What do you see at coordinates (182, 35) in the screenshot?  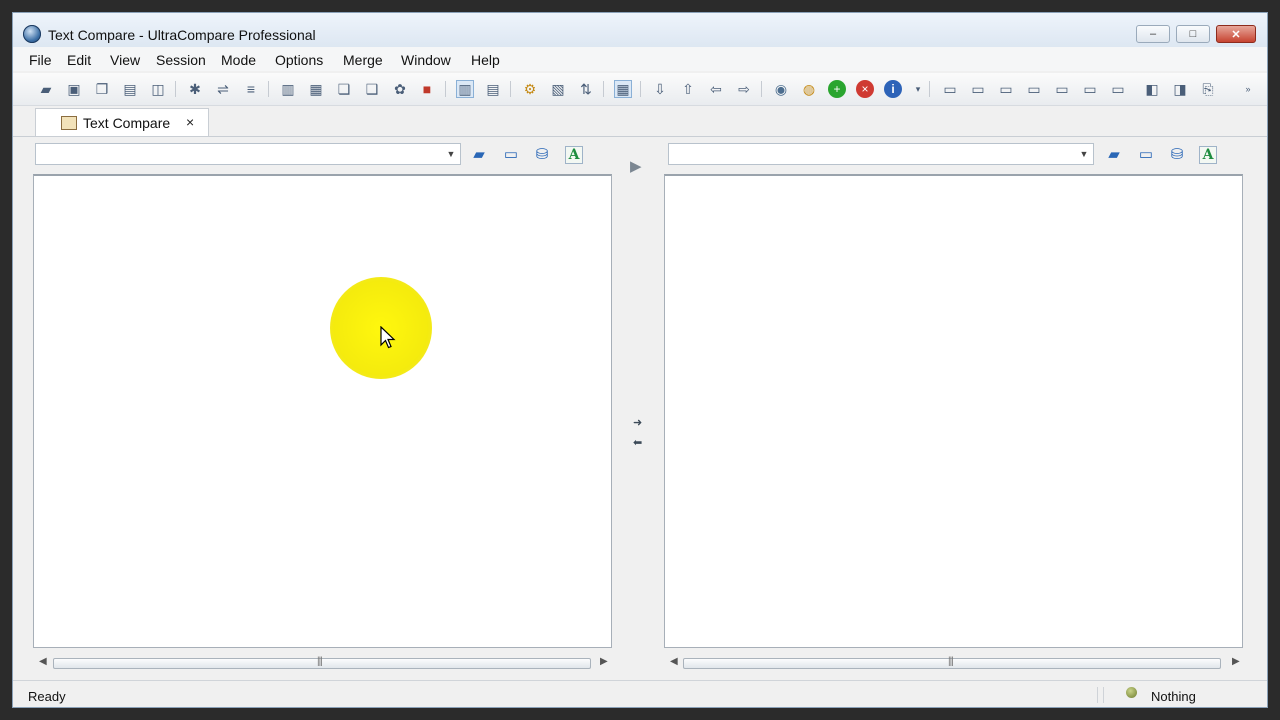 I see `window-title: Text Compare - UltraCompare Professional` at bounding box center [182, 35].